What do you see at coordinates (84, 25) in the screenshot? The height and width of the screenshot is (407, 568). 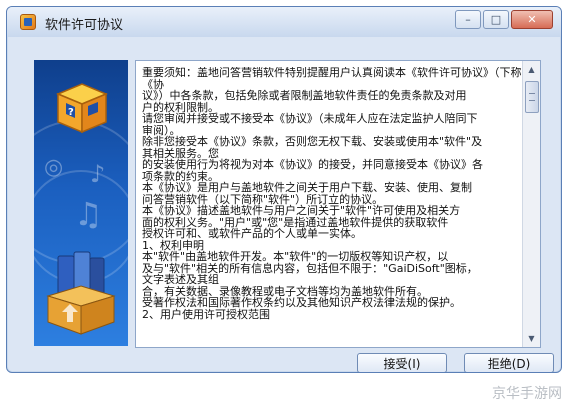 I see `window-title: 软件许可协议` at bounding box center [84, 25].